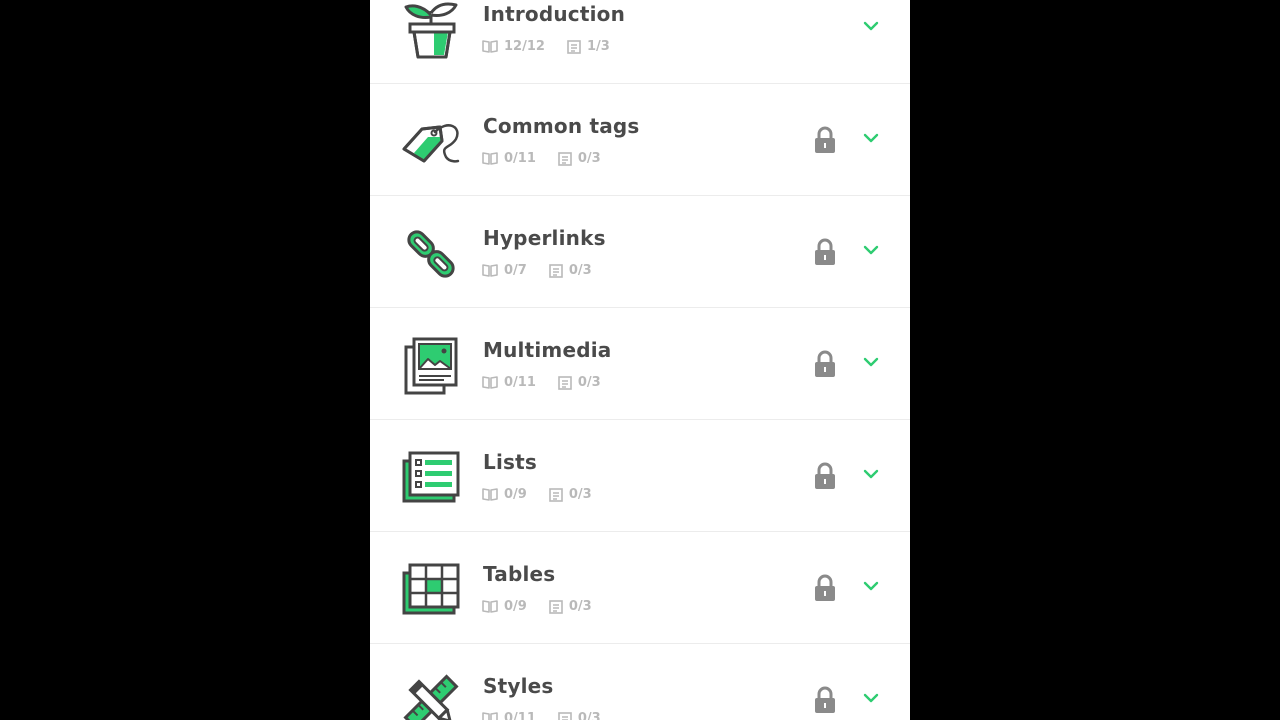 This screenshot has height=720, width=1280. I want to click on lessons-stat: 12/12, so click(513, 46).